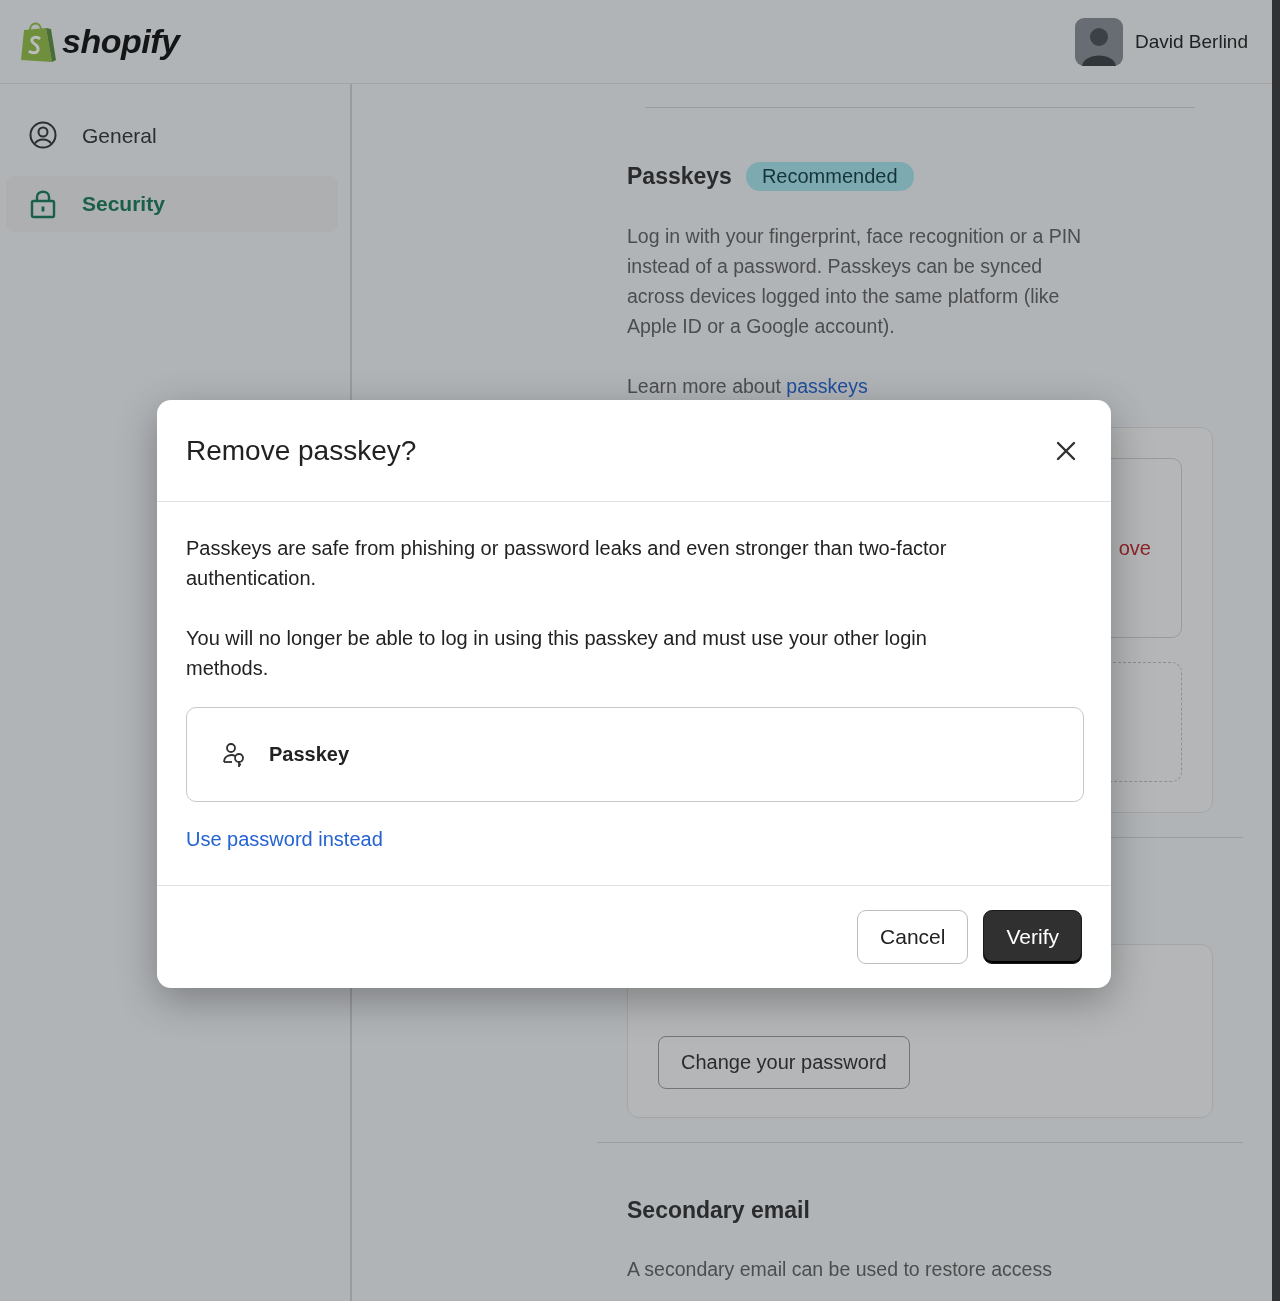  I want to click on use-password-link: Use password instead, so click(284, 839).